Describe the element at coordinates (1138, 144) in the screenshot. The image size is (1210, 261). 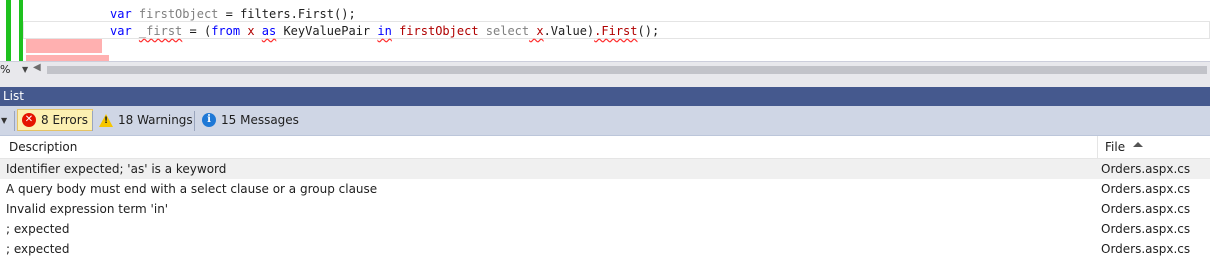
I see `sort-ascending-icon` at that location.